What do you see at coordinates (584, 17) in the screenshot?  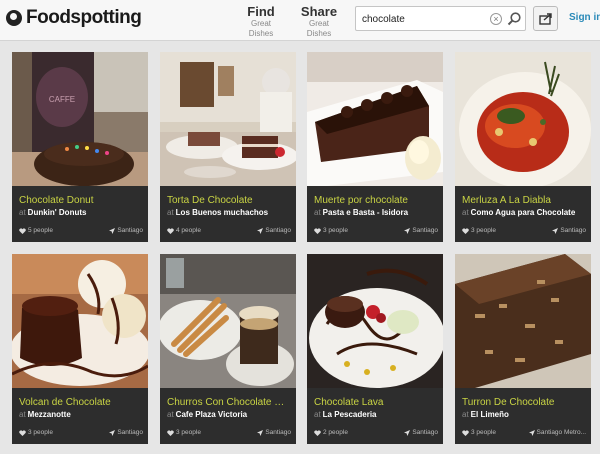 I see `sign-in-link: Sign in` at bounding box center [584, 17].